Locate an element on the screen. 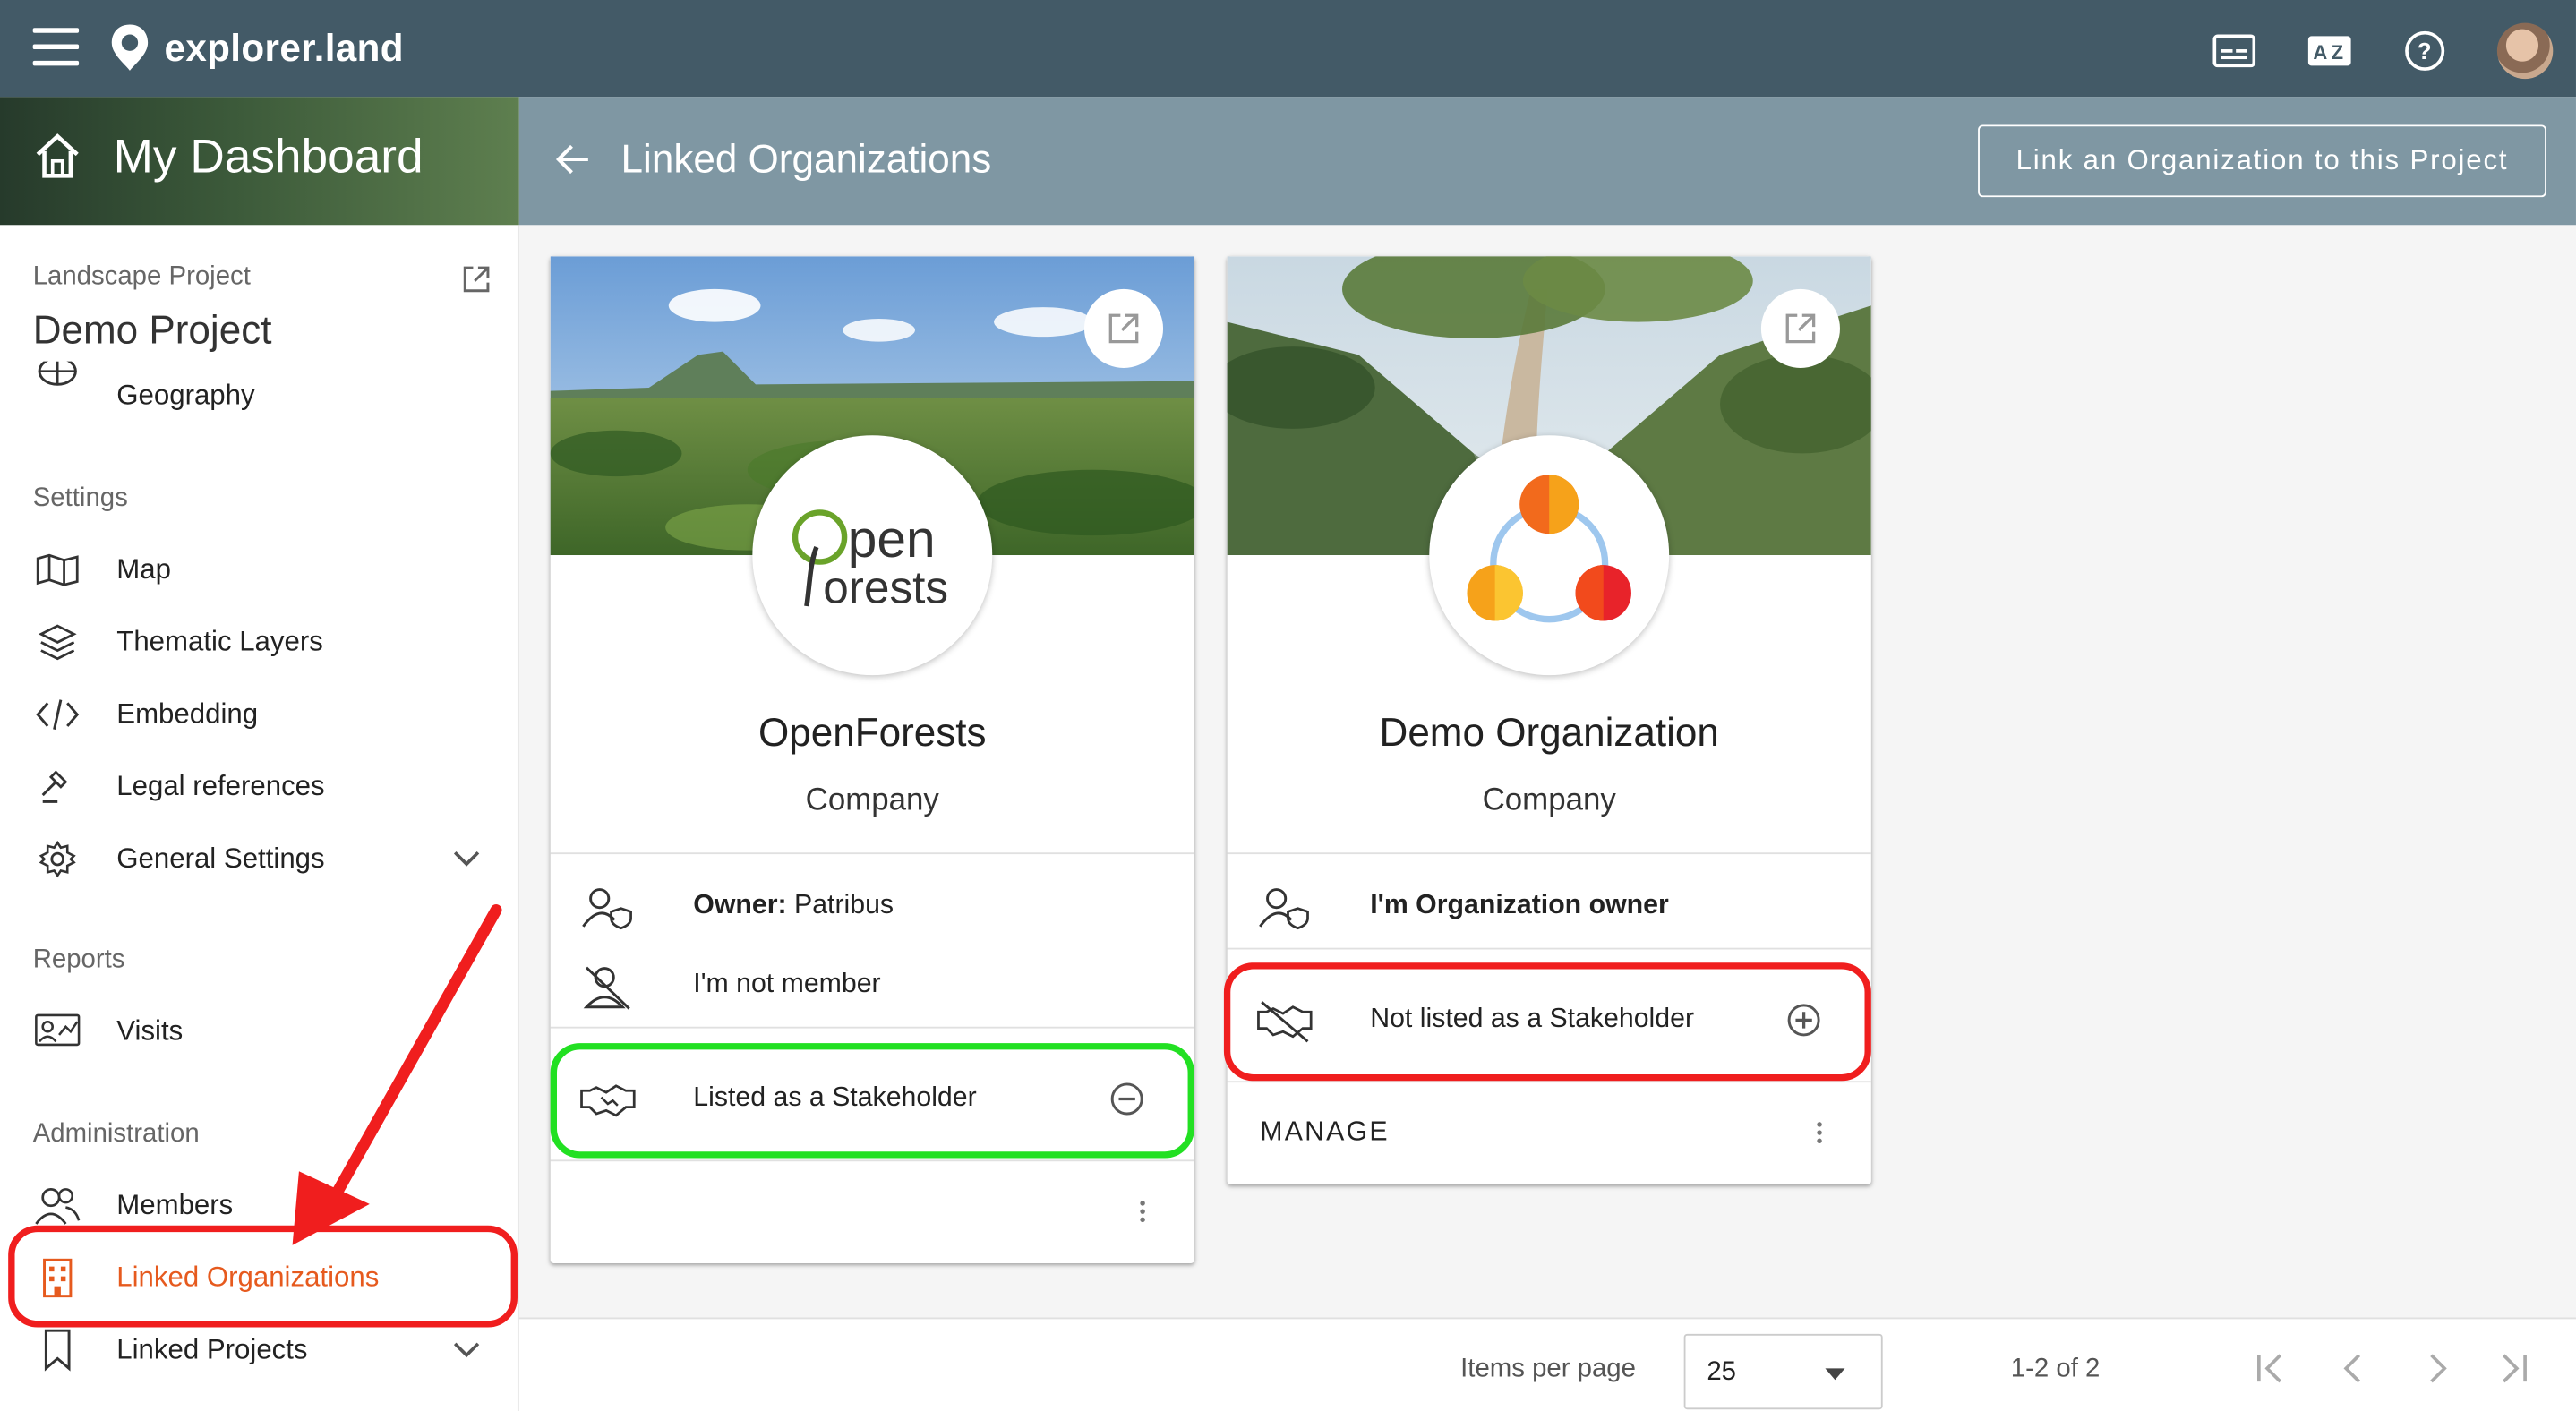 This screenshot has width=2576, height=1411. page-title: Linked Organizations is located at coordinates (806, 160).